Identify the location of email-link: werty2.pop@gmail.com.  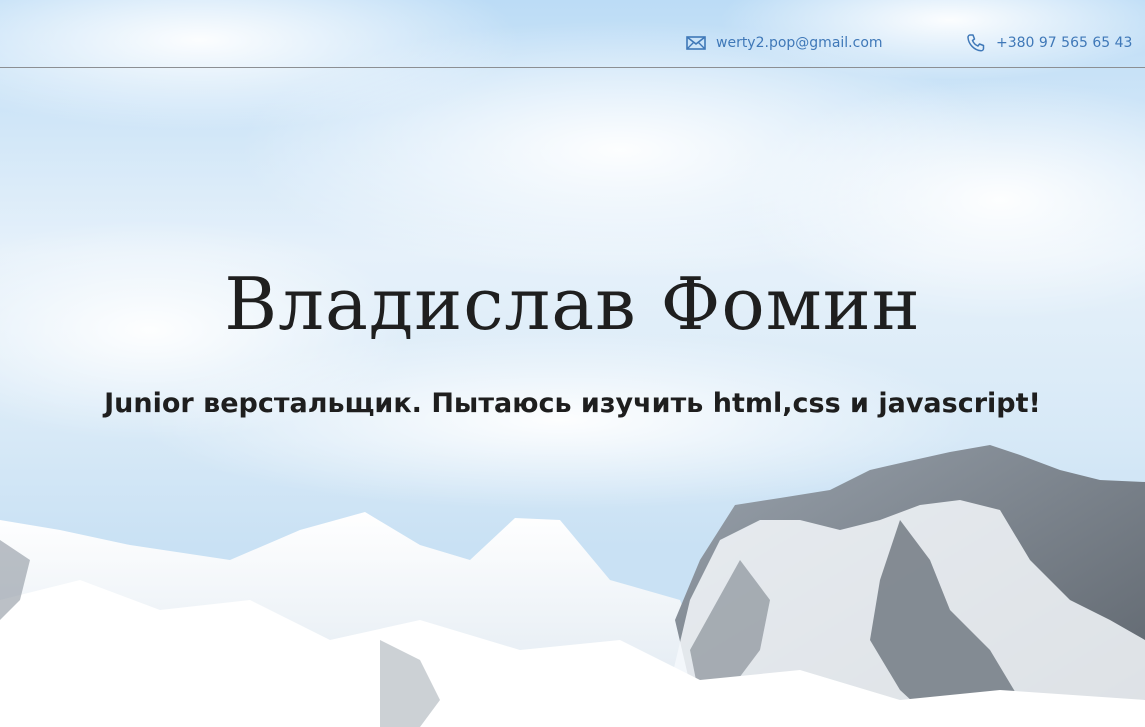
(784, 43).